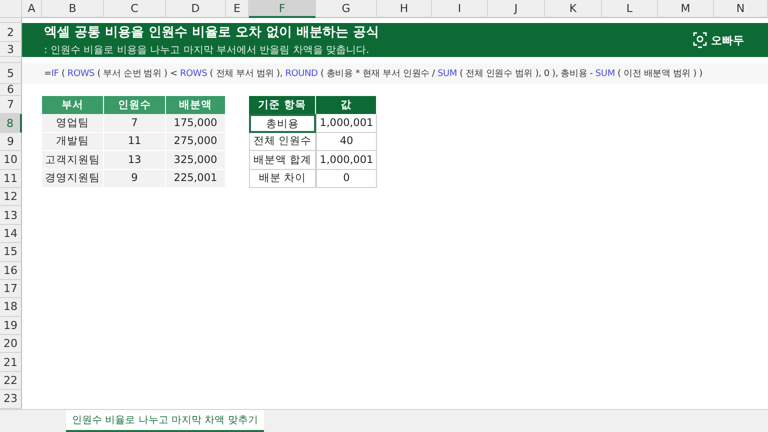  What do you see at coordinates (135, 179) in the screenshot?
I see `table-cell: 9` at bounding box center [135, 179].